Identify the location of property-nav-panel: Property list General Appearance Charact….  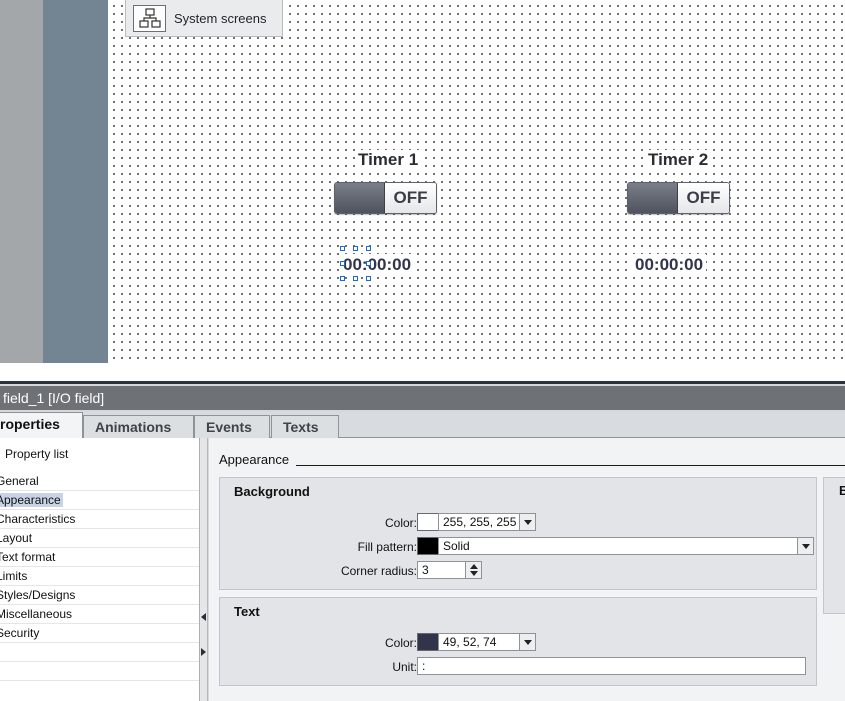
(100, 569).